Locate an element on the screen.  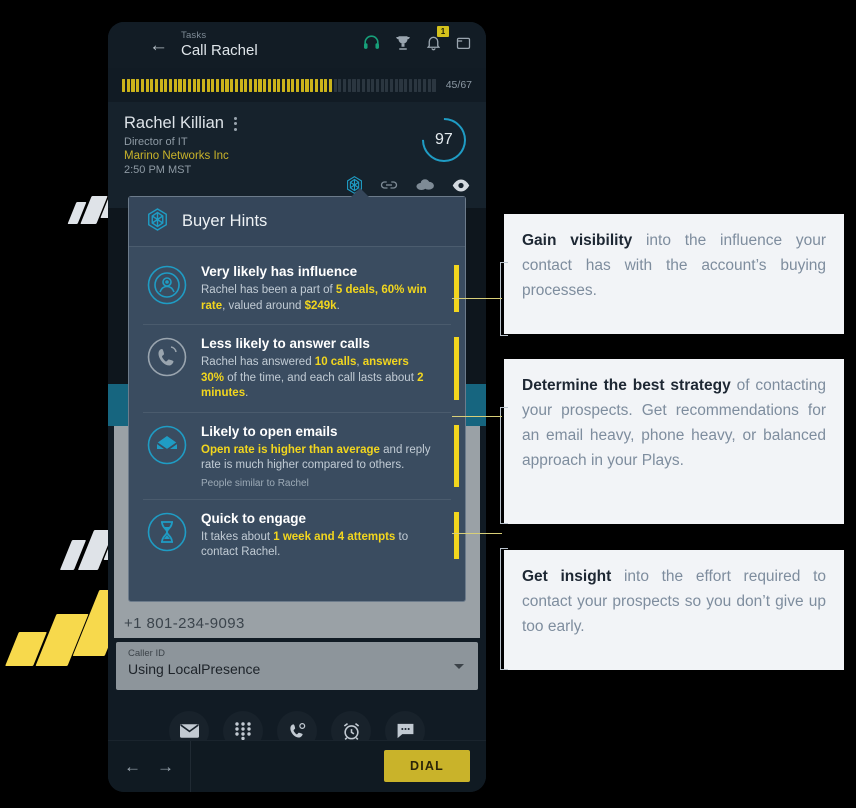
headset-icon is located at coordinates (371, 45).